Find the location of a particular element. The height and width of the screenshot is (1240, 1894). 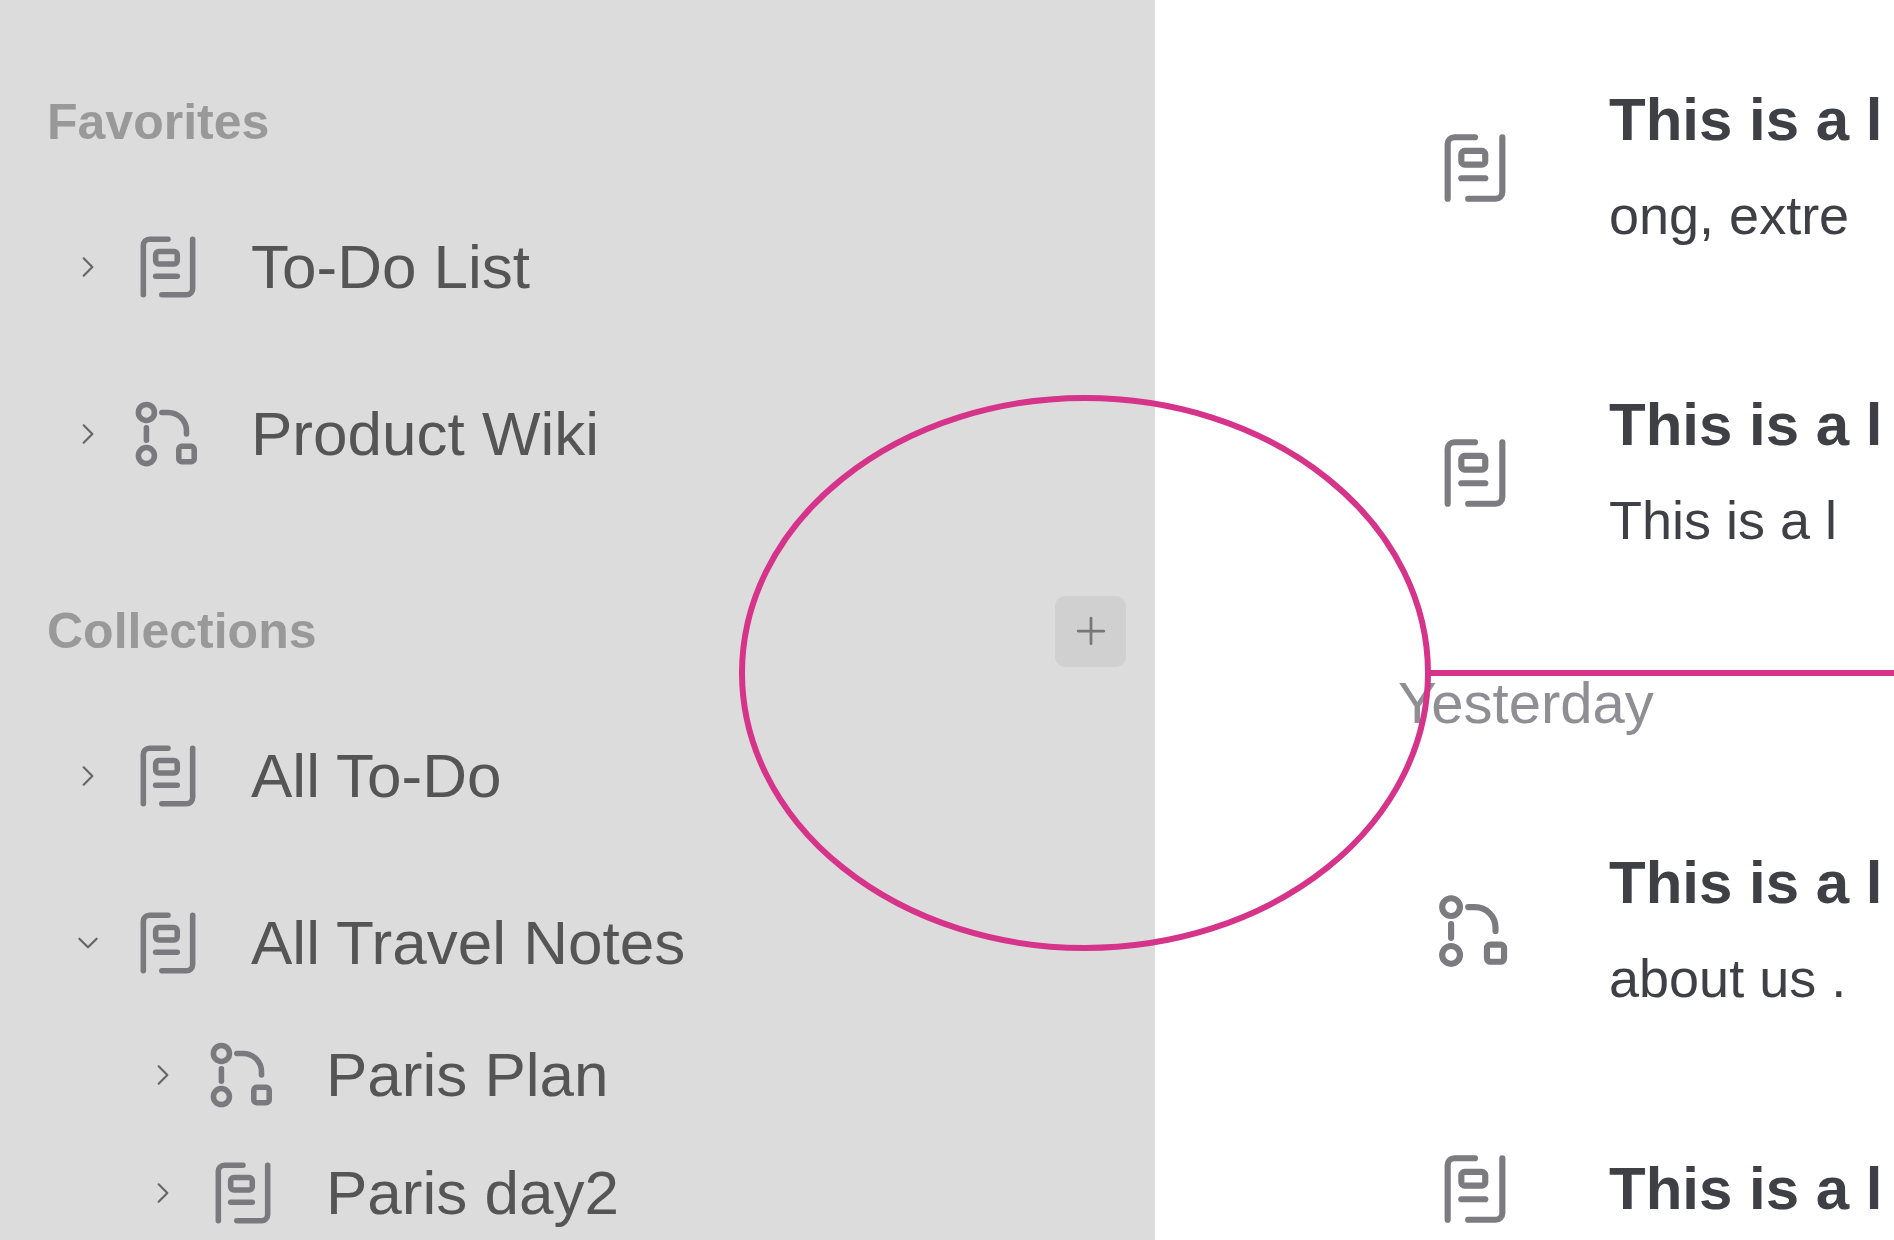

note-item: This is a l about us . is located at coordinates (1664, 930).